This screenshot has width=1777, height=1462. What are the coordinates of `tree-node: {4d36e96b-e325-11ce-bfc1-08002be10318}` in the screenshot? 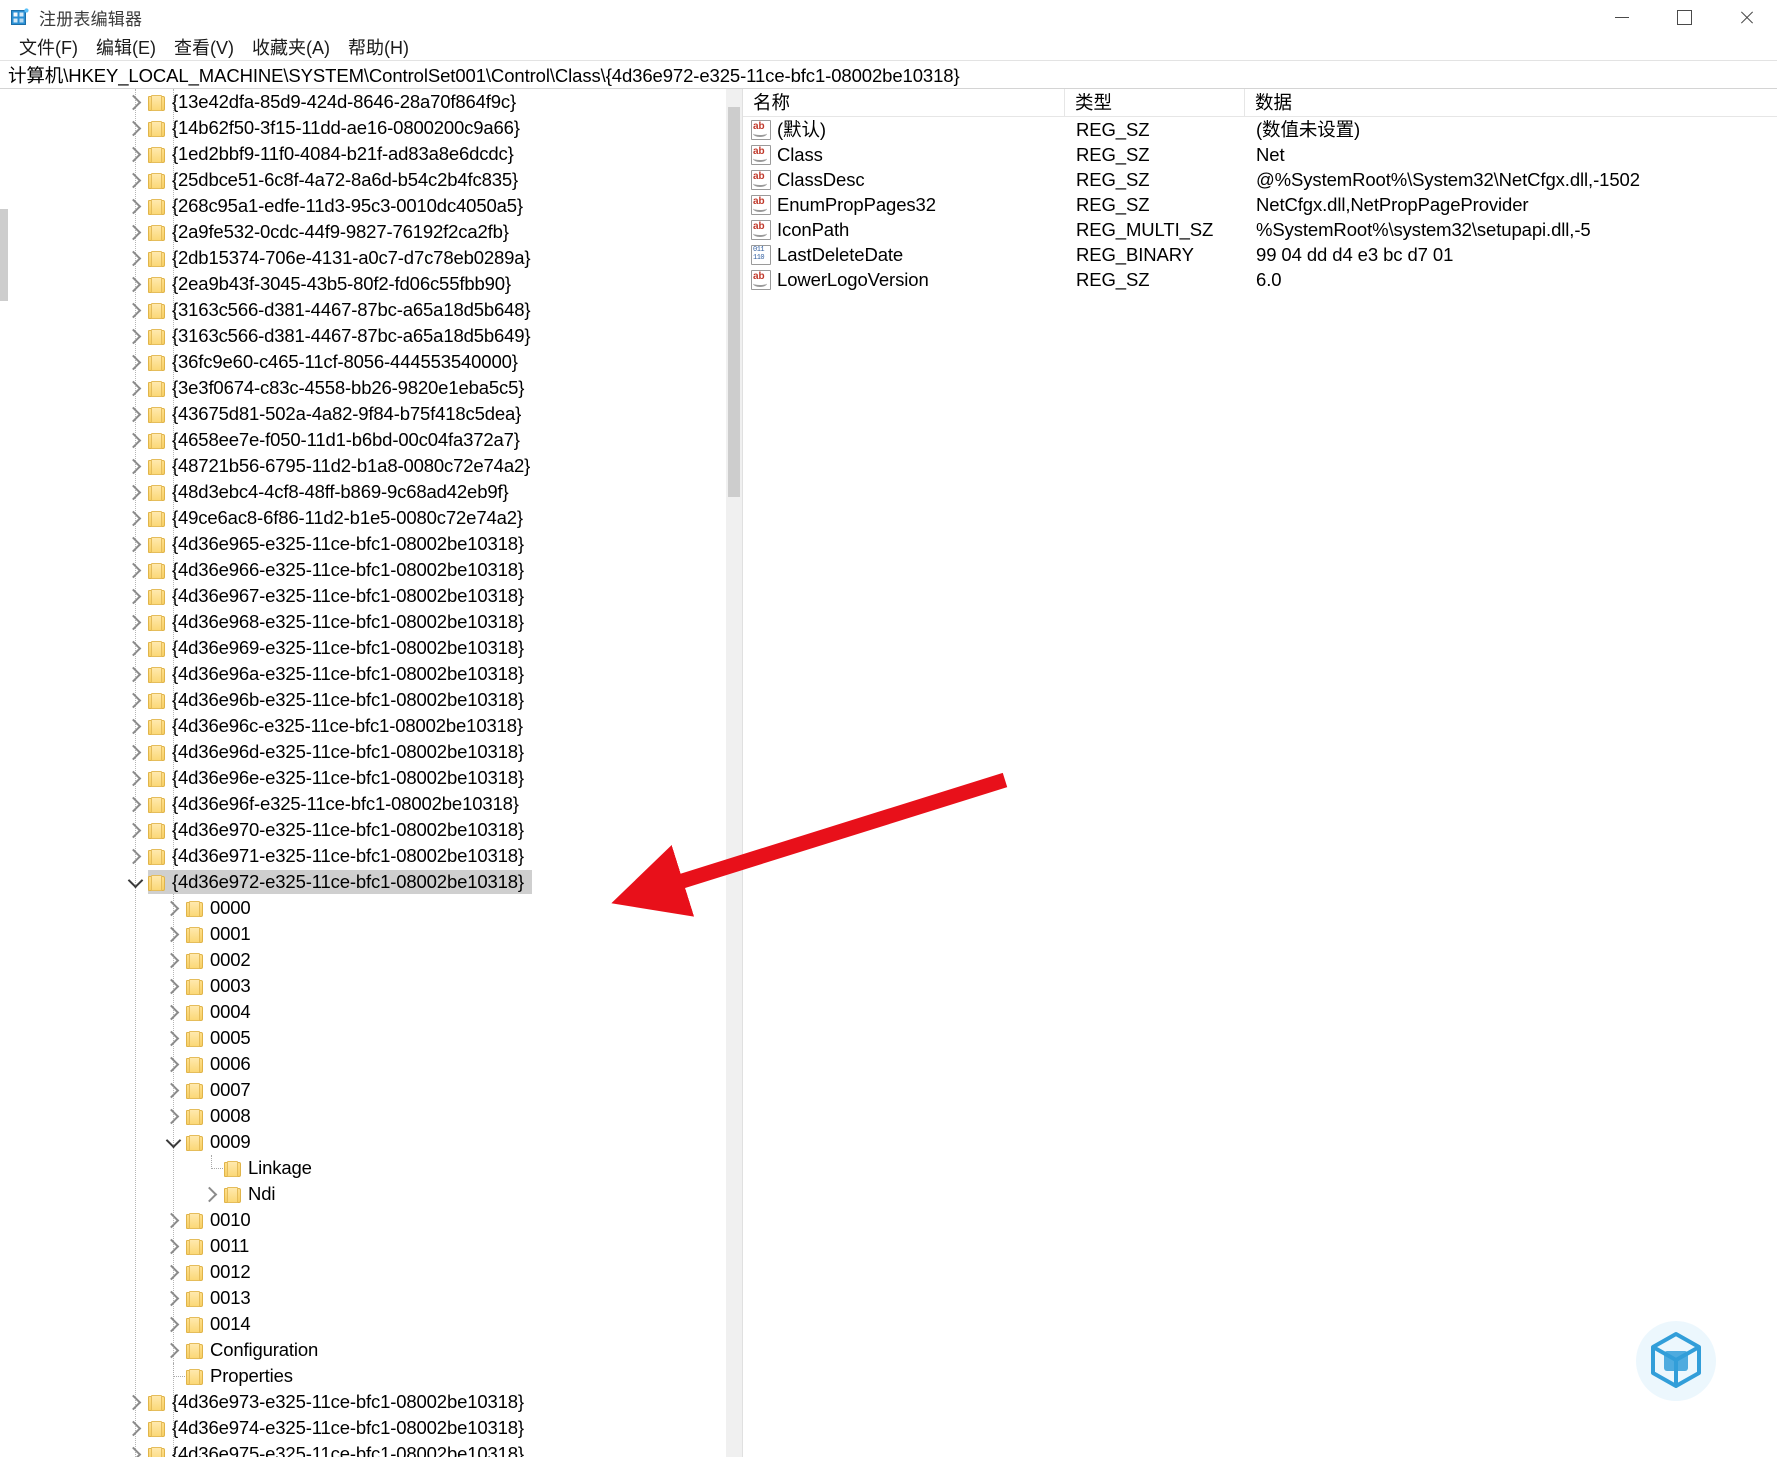 It's located at (363, 700).